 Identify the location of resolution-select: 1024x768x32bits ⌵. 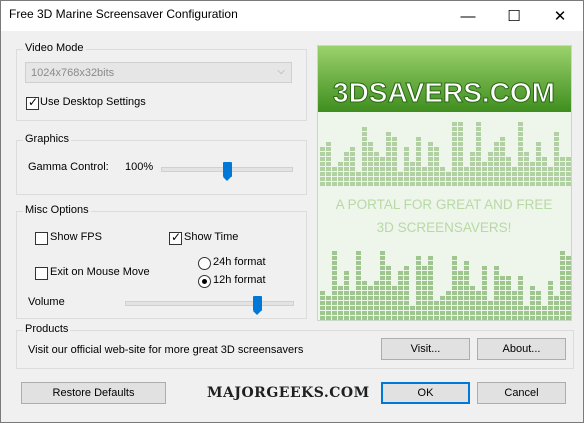
(158, 72).